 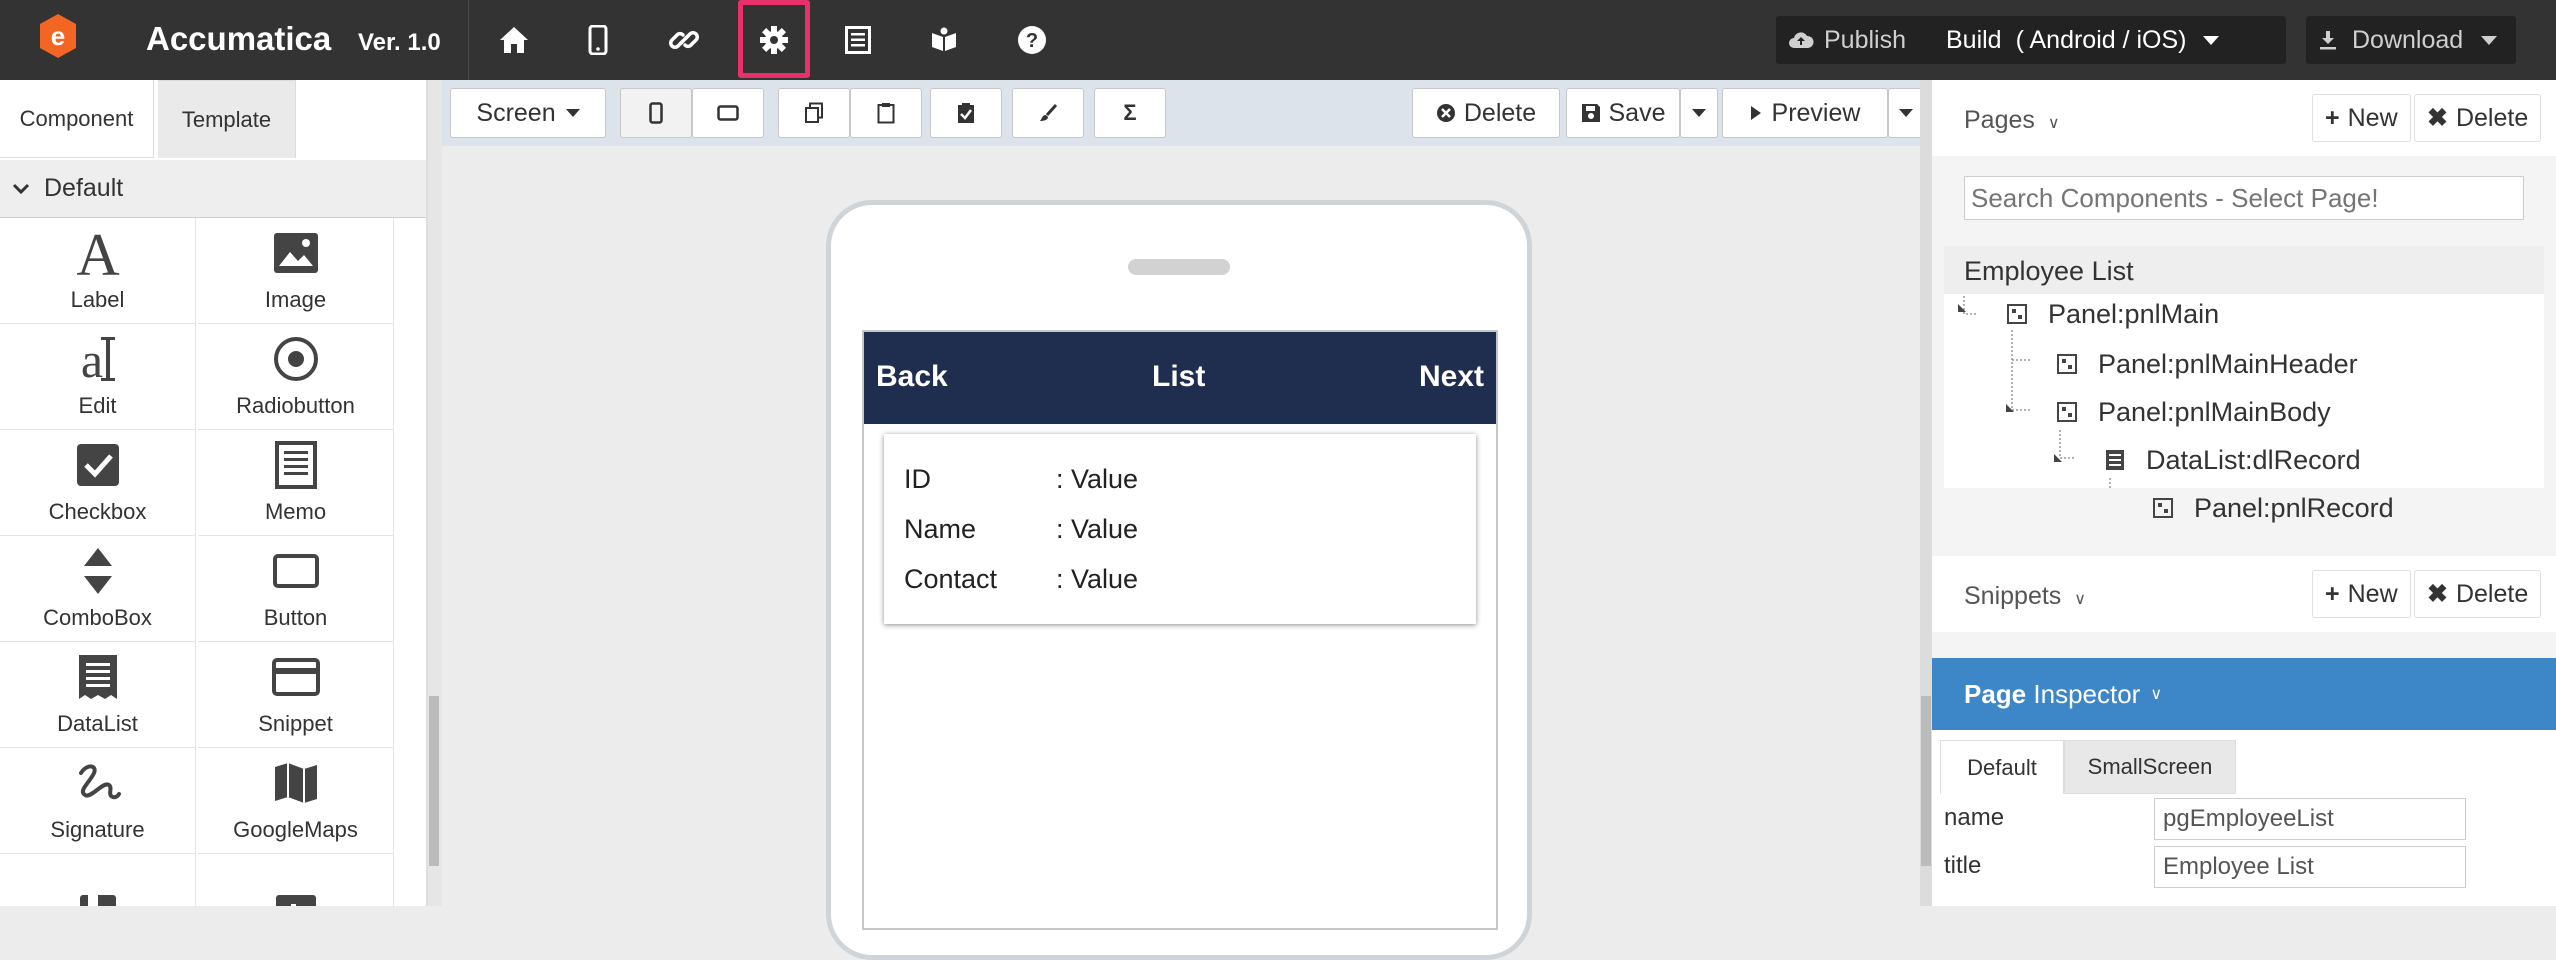 I want to click on save-button: Save, so click(x=1623, y=113).